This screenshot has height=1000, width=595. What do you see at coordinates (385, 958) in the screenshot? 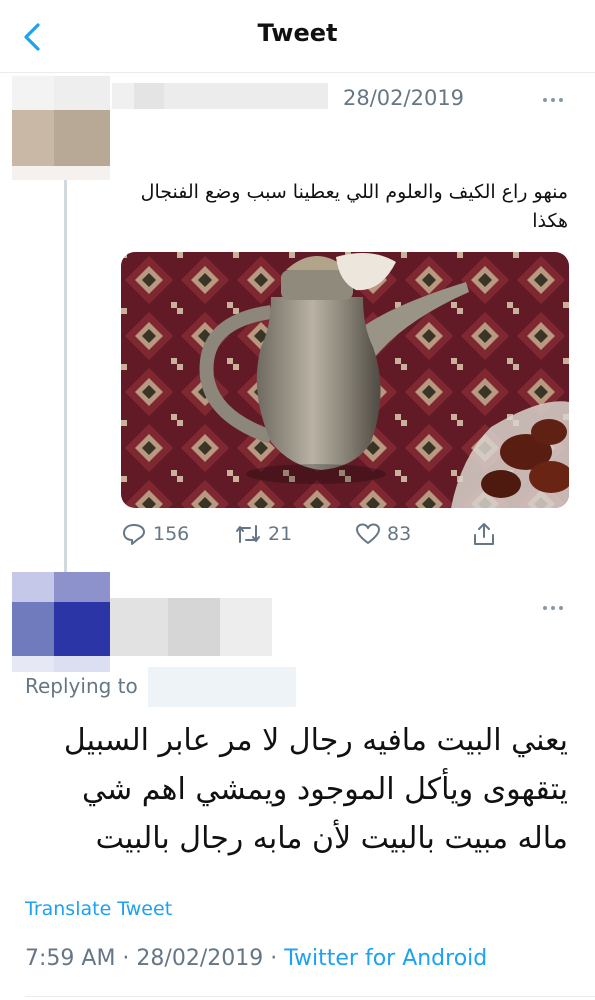
I see `tweet-source-link: Twitter for Android` at bounding box center [385, 958].